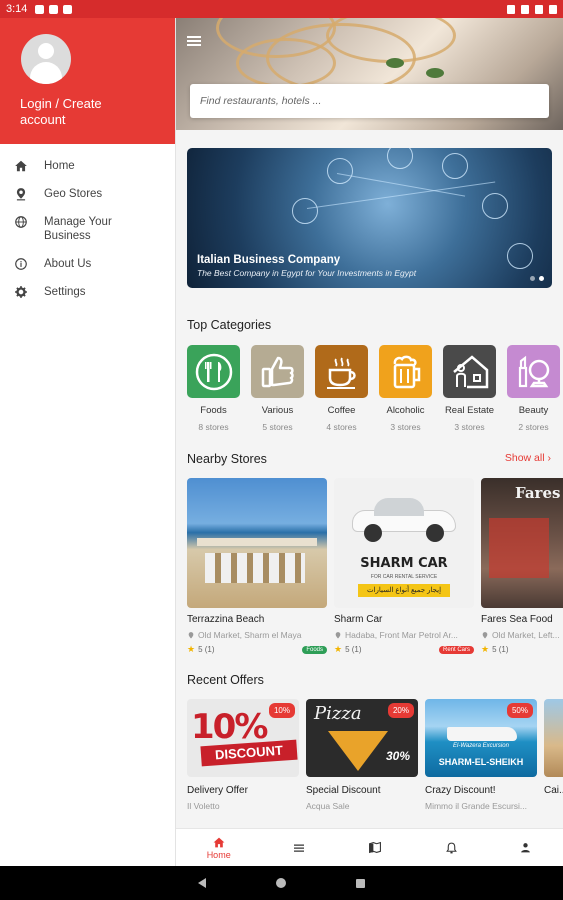 This screenshot has width=563, height=900. Describe the element at coordinates (456, 649) in the screenshot. I see `store-tag: Rent Cars` at that location.